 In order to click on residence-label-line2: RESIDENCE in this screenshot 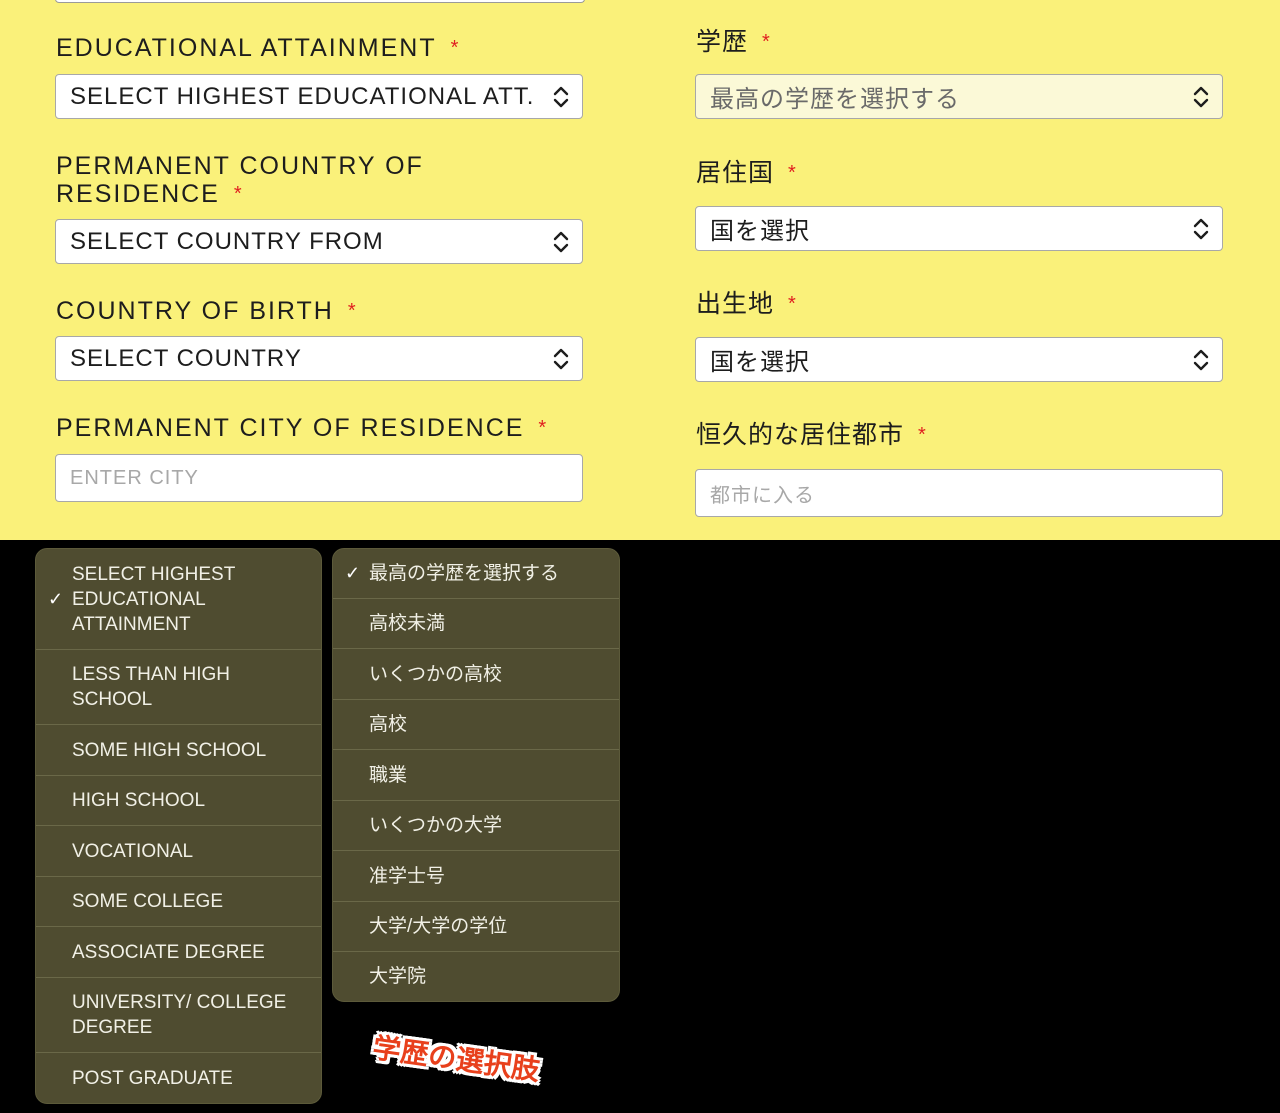, I will do `click(138, 194)`.